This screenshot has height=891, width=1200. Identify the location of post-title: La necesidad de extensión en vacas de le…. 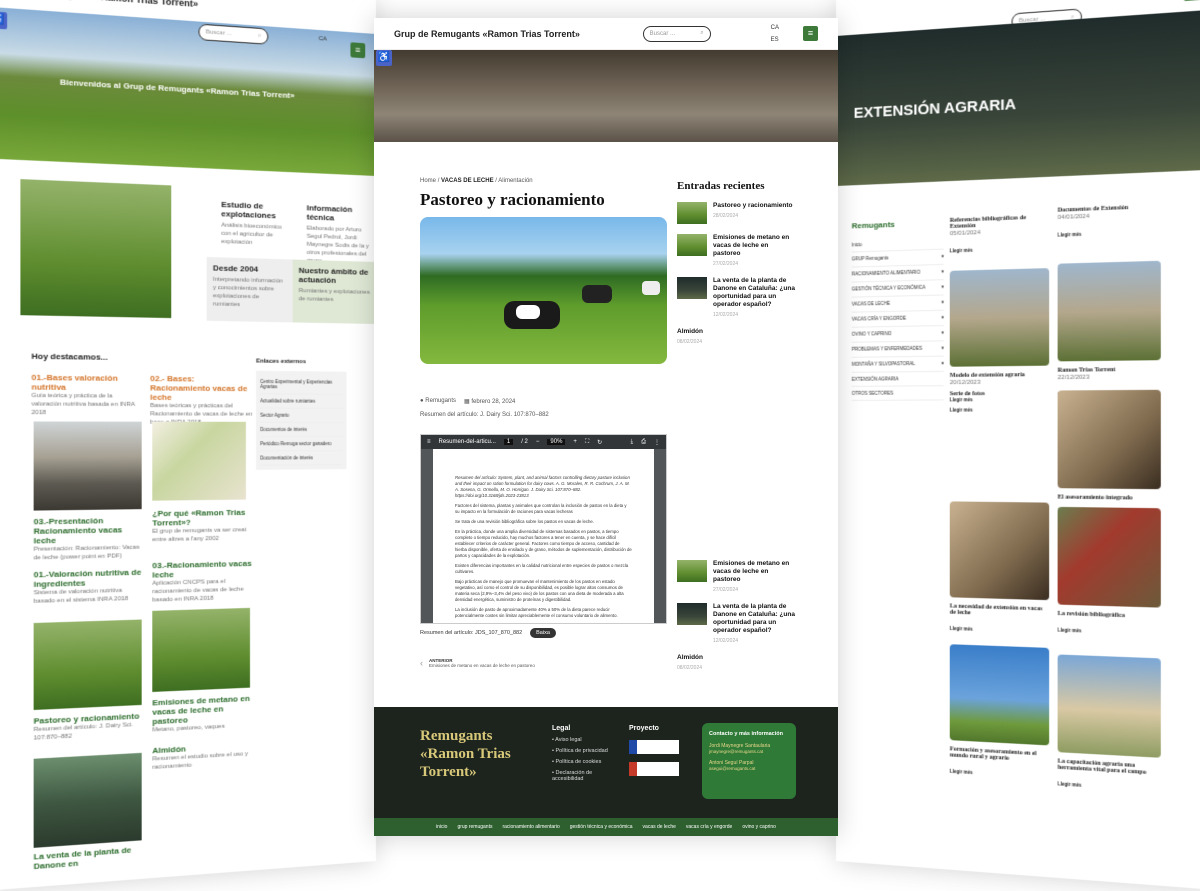
(999, 610).